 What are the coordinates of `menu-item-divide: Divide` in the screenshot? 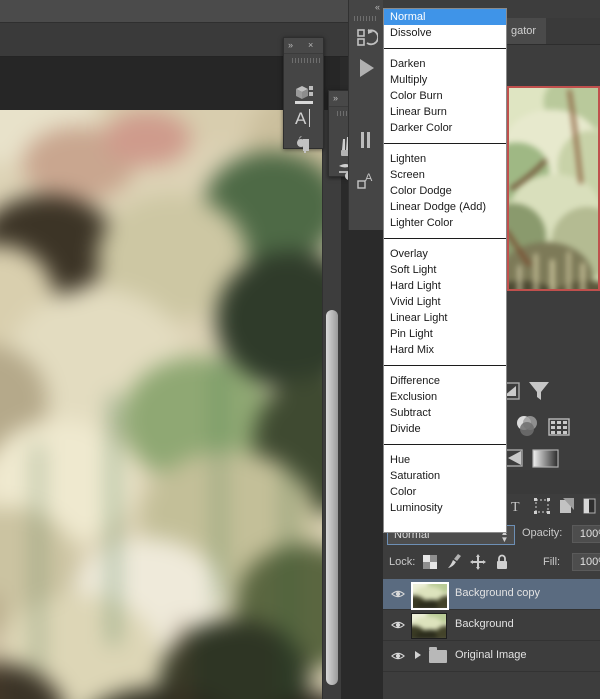 It's located at (445, 429).